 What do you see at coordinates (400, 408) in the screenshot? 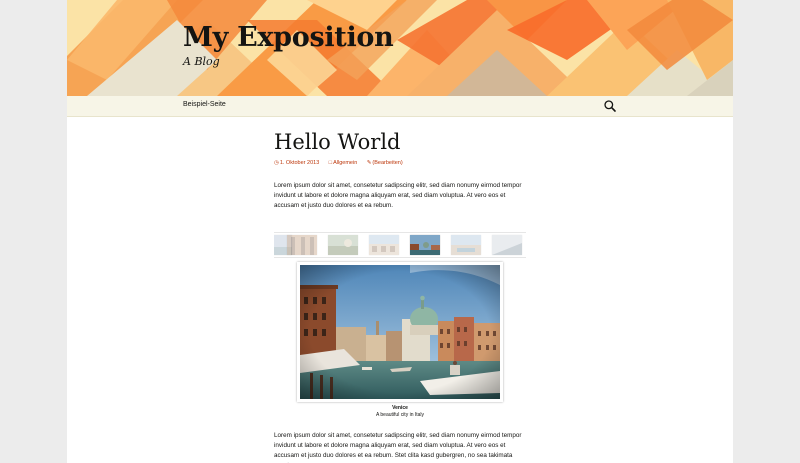
I see `gallery-caption-title: Venice` at bounding box center [400, 408].